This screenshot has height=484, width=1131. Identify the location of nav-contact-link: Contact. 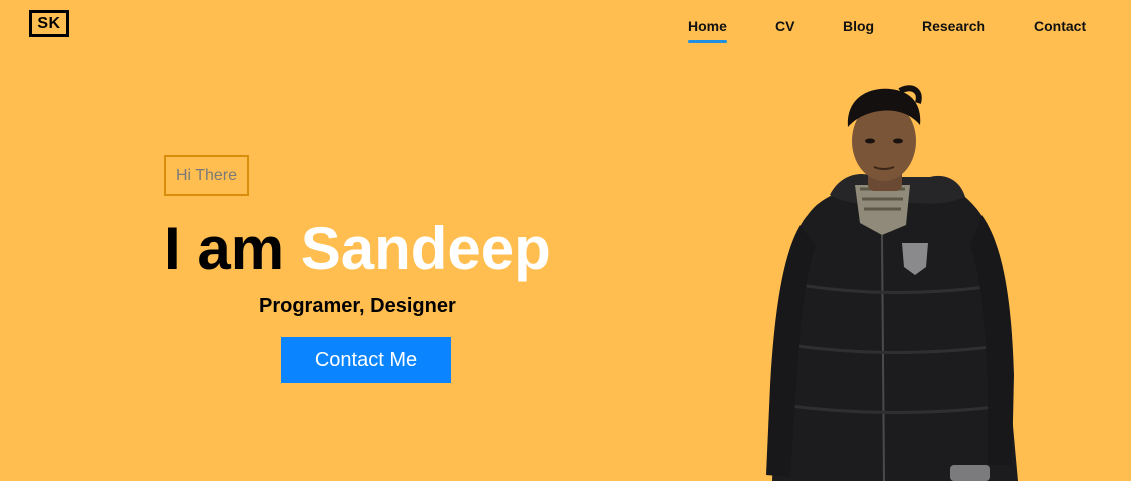
(1060, 26).